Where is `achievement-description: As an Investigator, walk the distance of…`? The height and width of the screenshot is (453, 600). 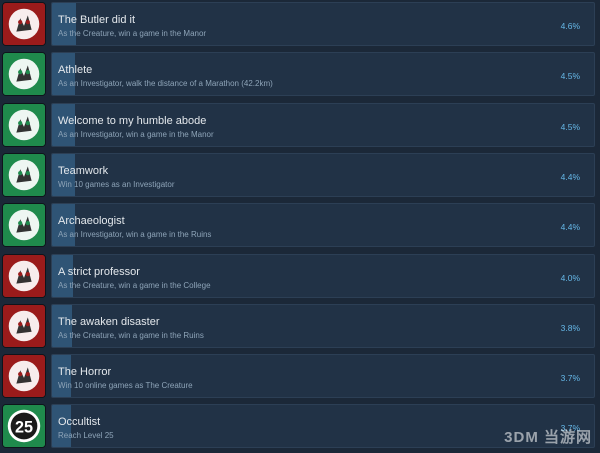
achievement-description: As an Investigator, walk the distance of… is located at coordinates (165, 84).